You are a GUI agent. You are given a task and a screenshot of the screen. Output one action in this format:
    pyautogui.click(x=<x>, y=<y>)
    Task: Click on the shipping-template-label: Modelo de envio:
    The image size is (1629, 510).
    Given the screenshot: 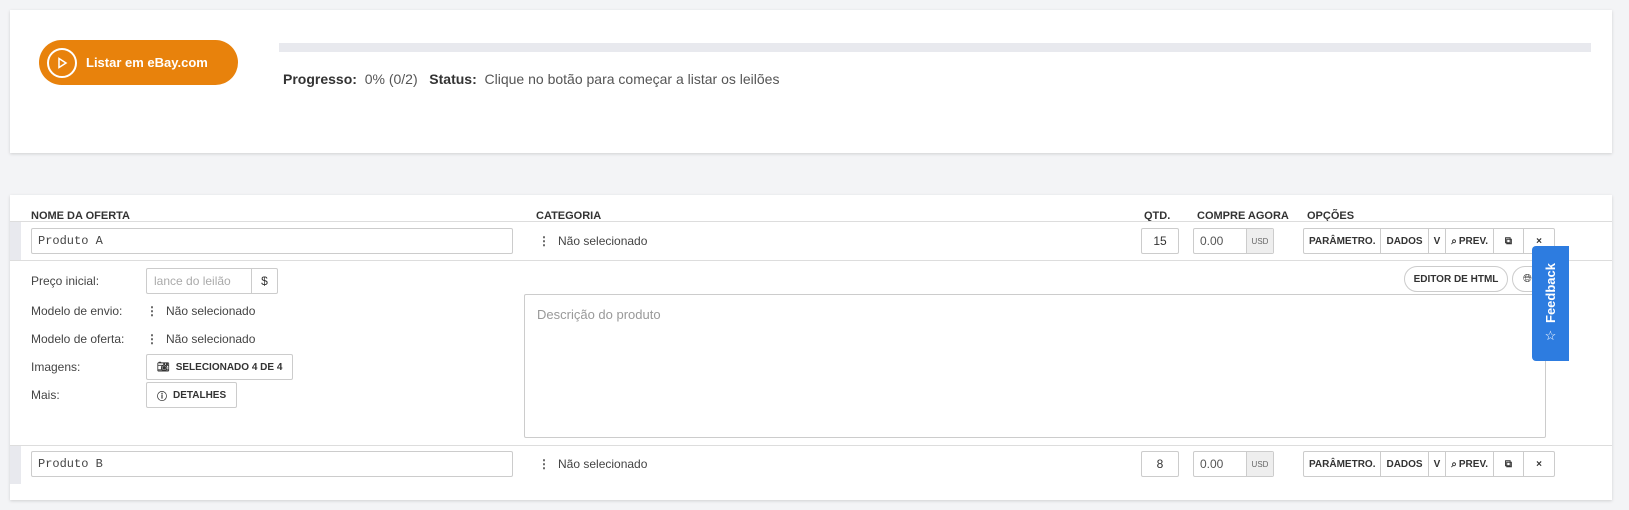 What is the action you would take?
    pyautogui.click(x=77, y=311)
    